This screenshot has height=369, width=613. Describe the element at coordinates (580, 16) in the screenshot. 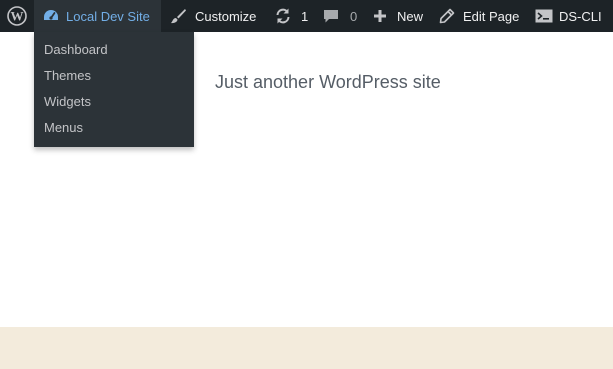

I see `ds-cli-label: DS-CLI` at that location.